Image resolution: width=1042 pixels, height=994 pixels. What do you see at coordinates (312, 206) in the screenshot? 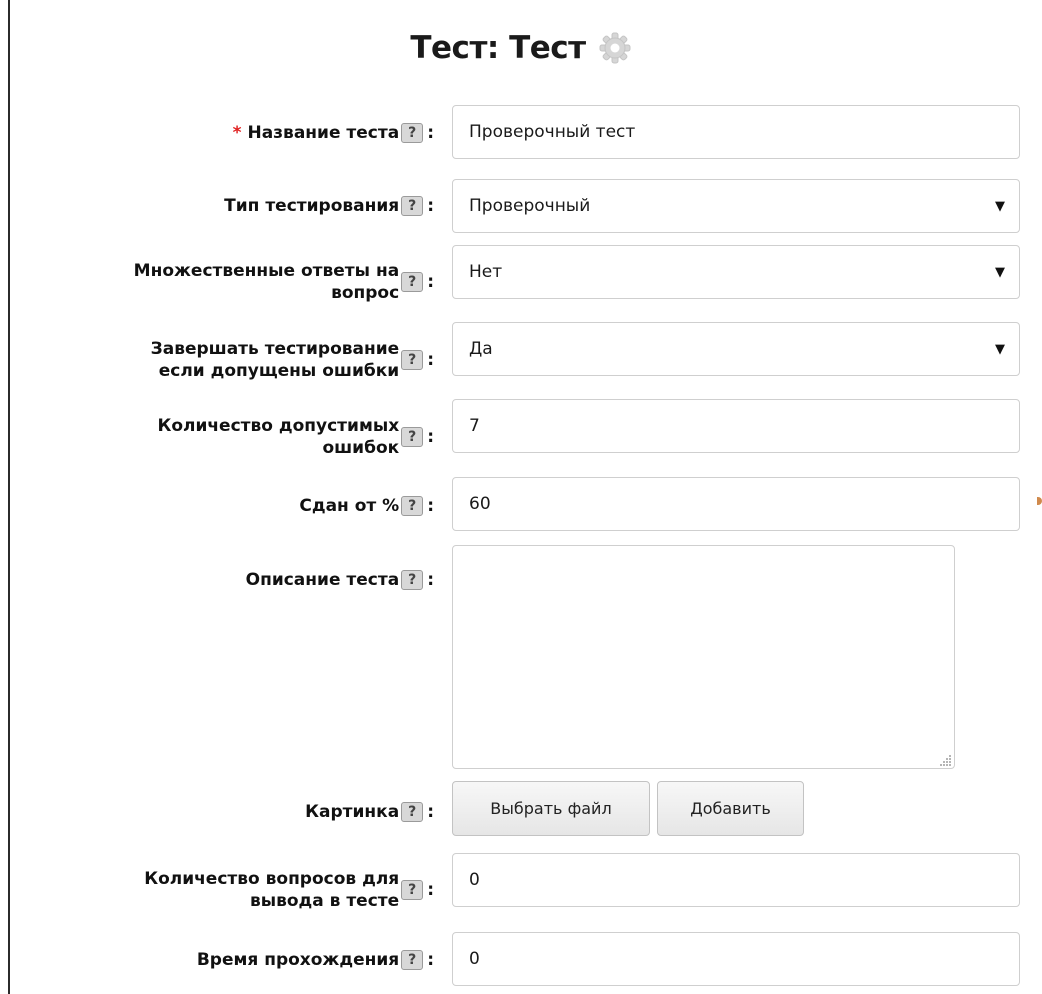
I see `test-type-label-text: Тип тестирования` at bounding box center [312, 206].